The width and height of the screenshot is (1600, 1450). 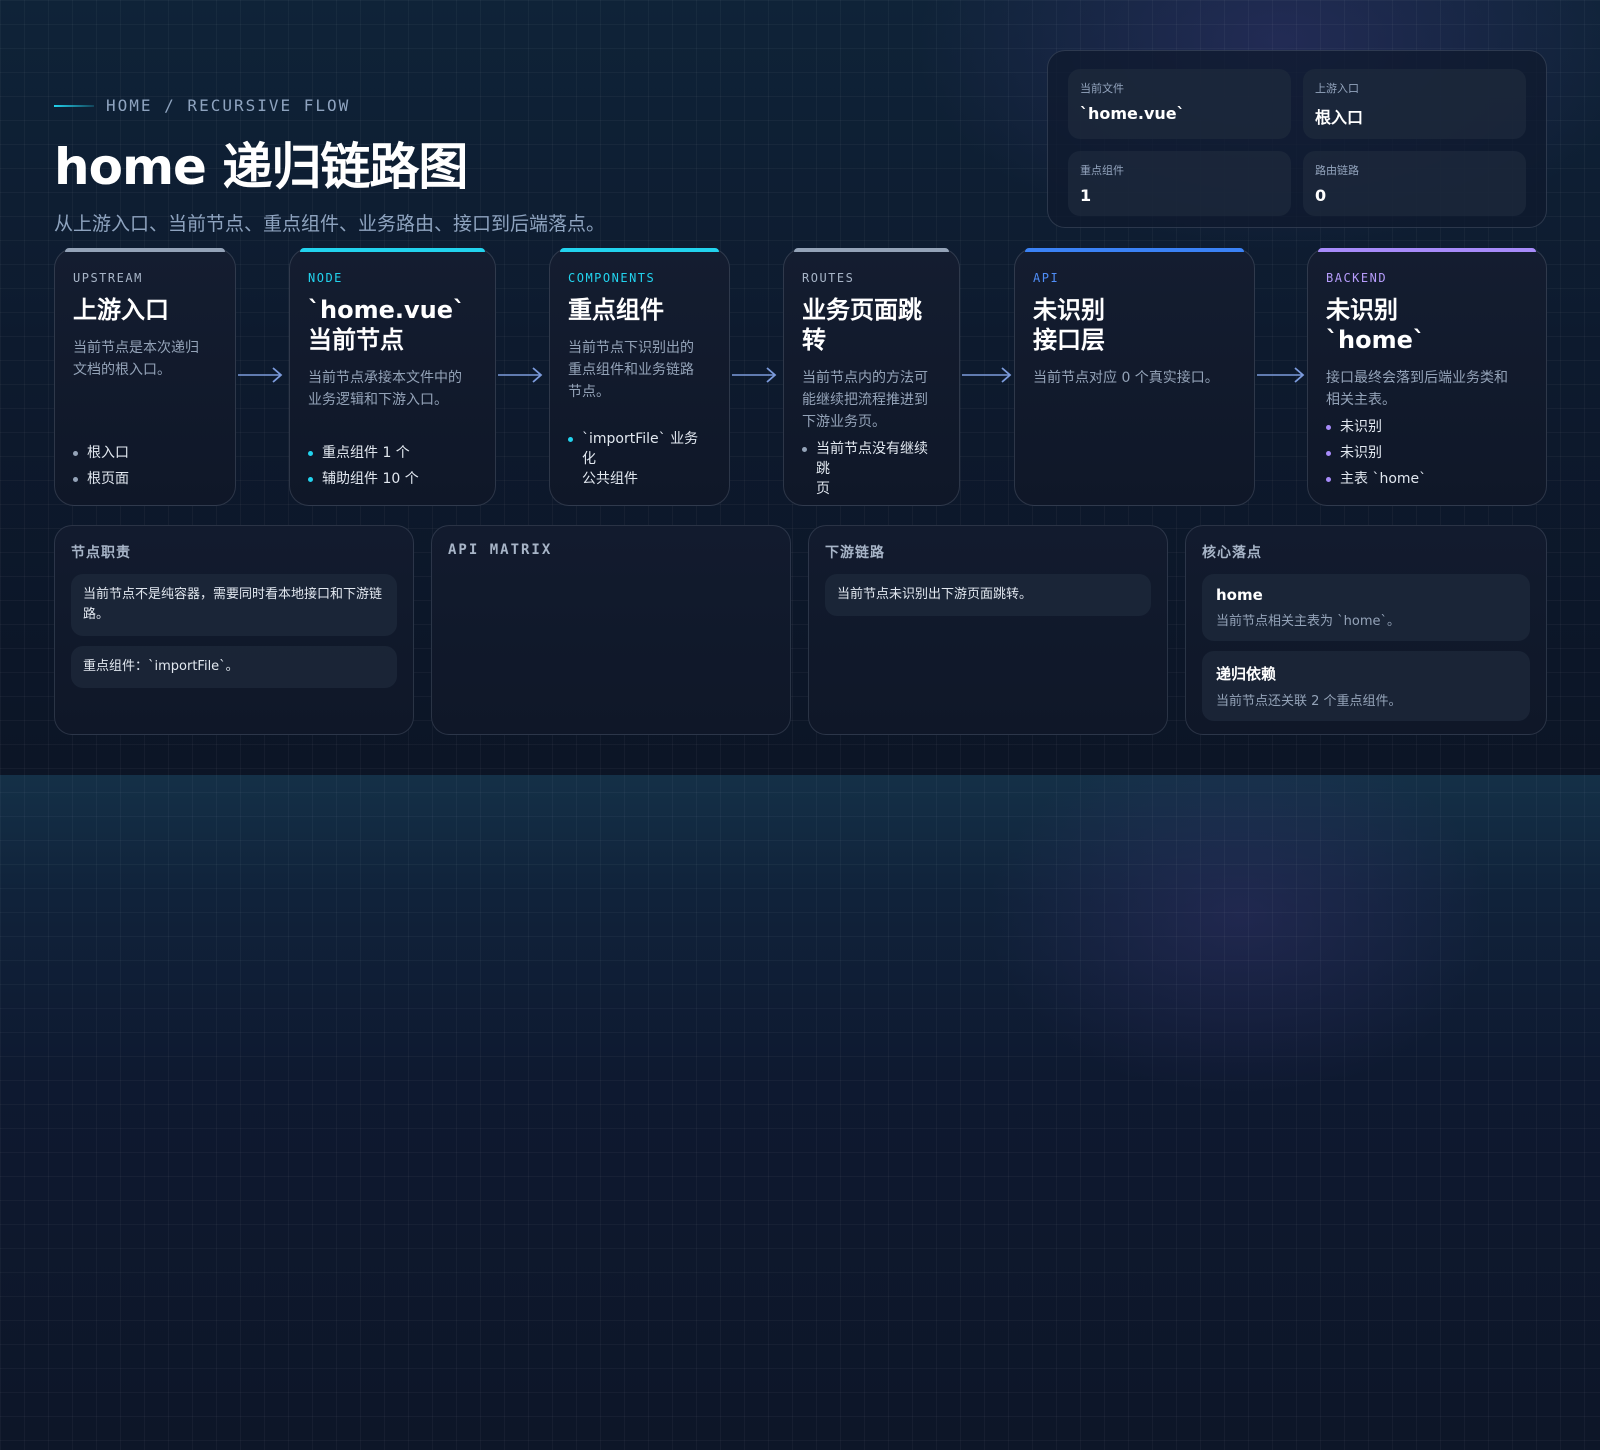 What do you see at coordinates (1339, 117) in the screenshot?
I see `stat-value: 根入口` at bounding box center [1339, 117].